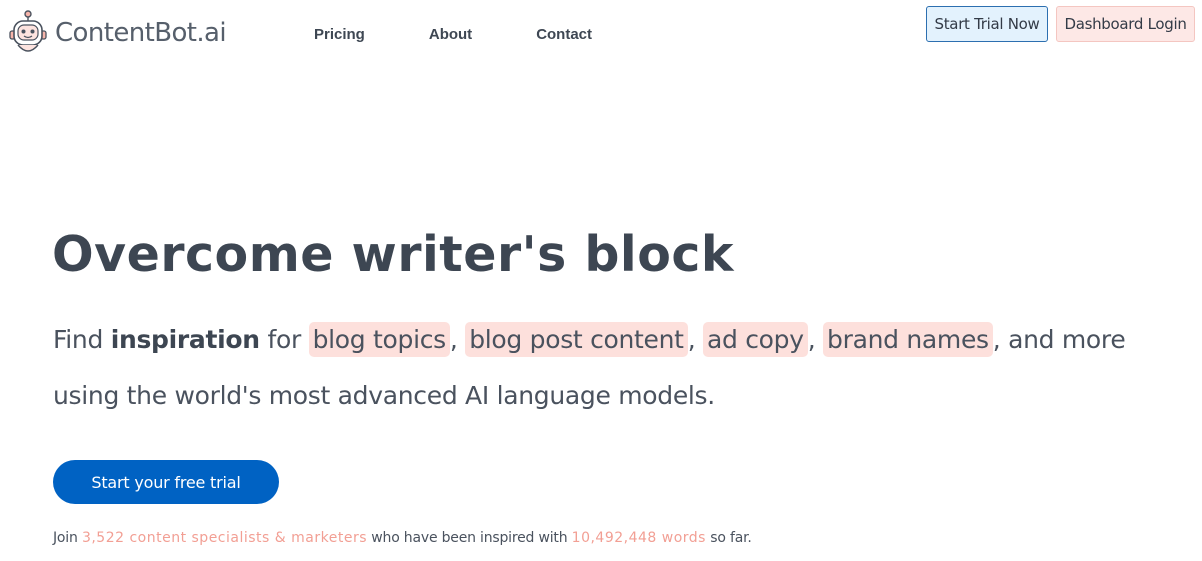 This screenshot has height=561, width=1202. Describe the element at coordinates (141, 33) in the screenshot. I see `brand-name: ContentBot.ai` at that location.